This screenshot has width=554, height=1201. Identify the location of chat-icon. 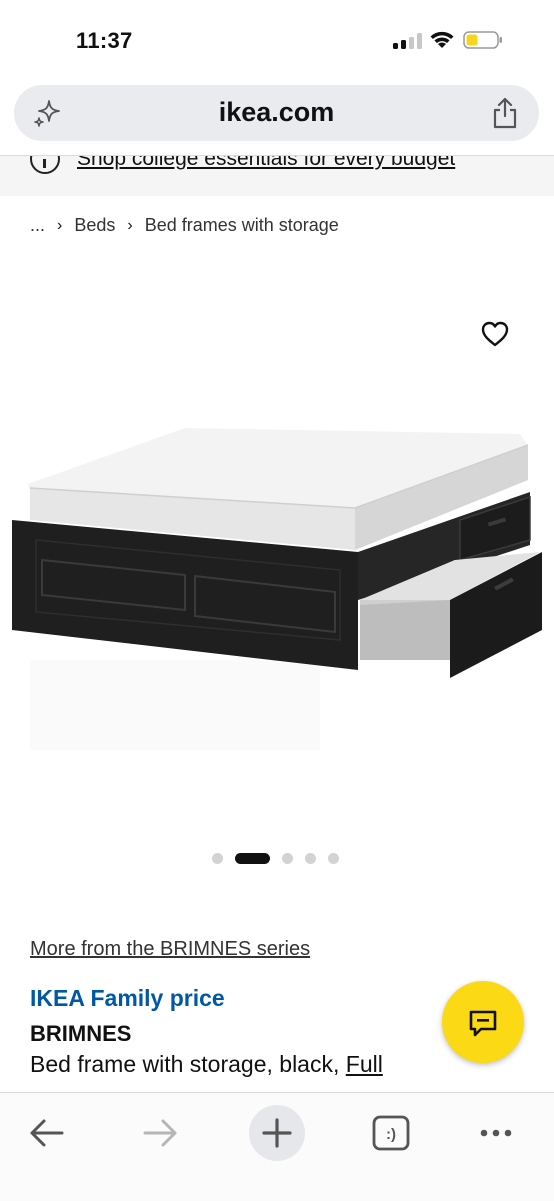
(483, 1023).